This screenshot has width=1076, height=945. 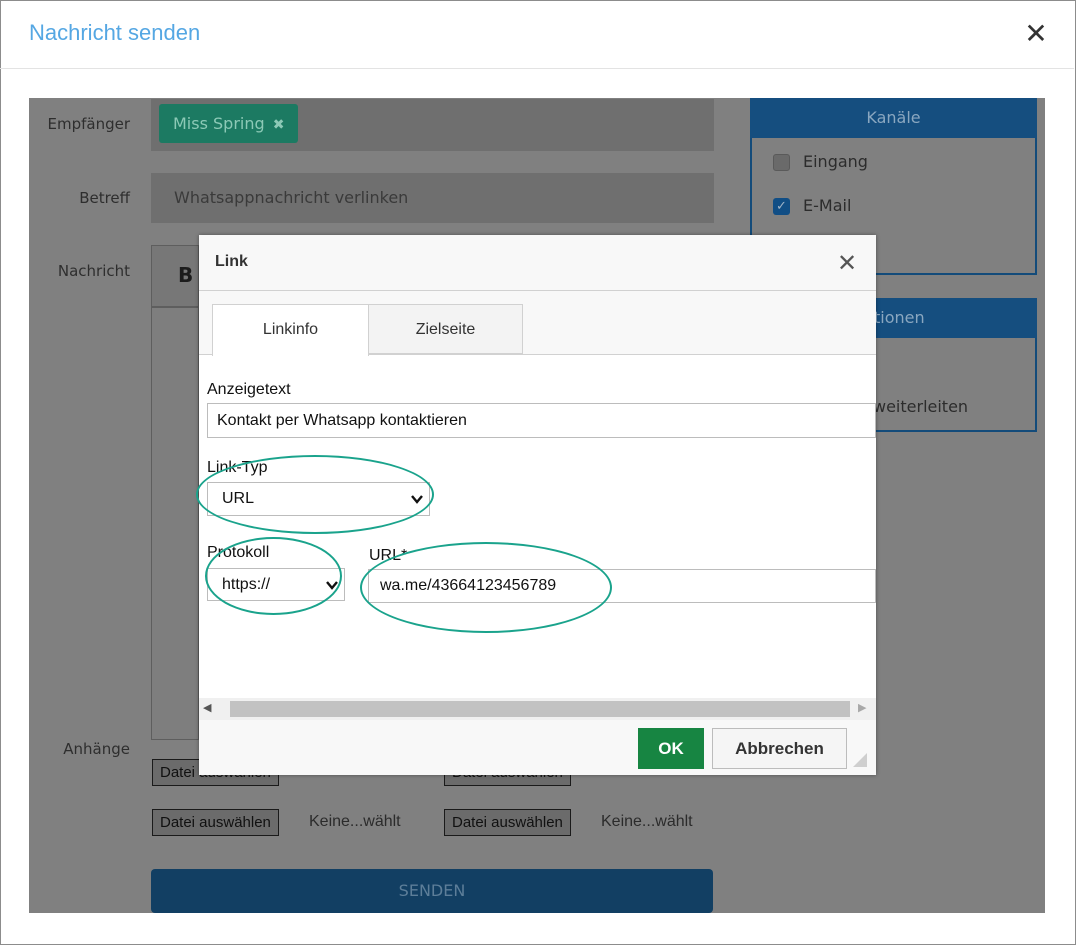 I want to click on link-dialog-title: Link, so click(x=231, y=261).